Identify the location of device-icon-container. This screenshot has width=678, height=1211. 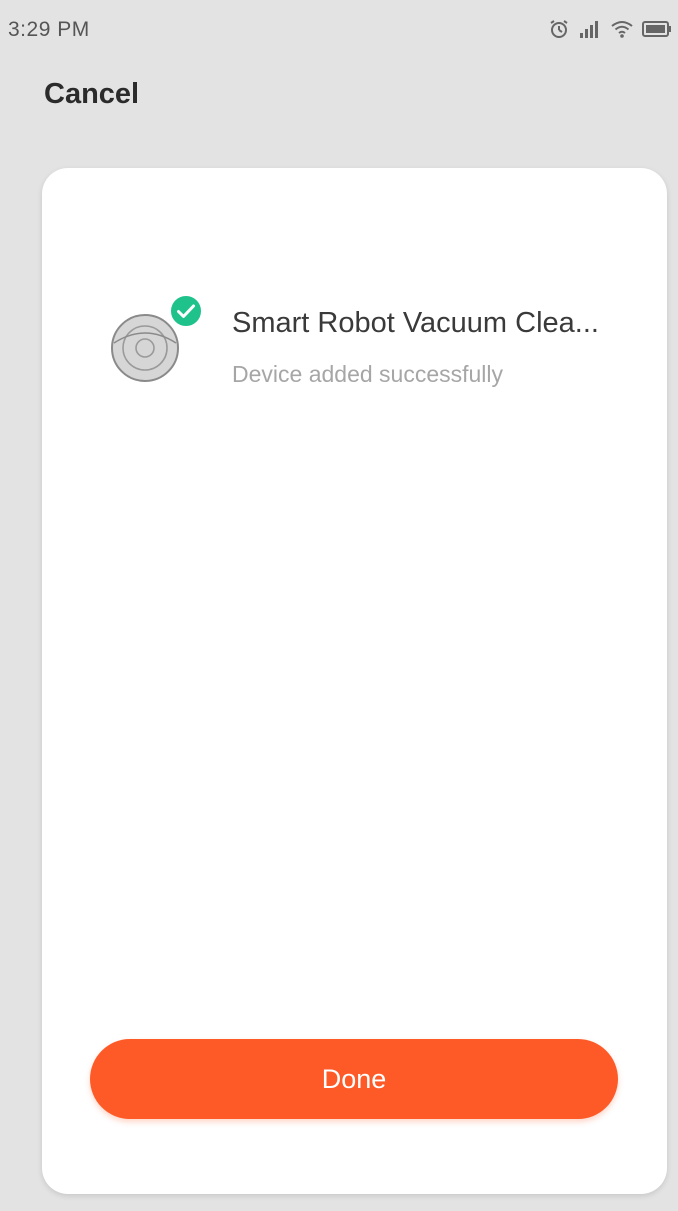
(157, 348).